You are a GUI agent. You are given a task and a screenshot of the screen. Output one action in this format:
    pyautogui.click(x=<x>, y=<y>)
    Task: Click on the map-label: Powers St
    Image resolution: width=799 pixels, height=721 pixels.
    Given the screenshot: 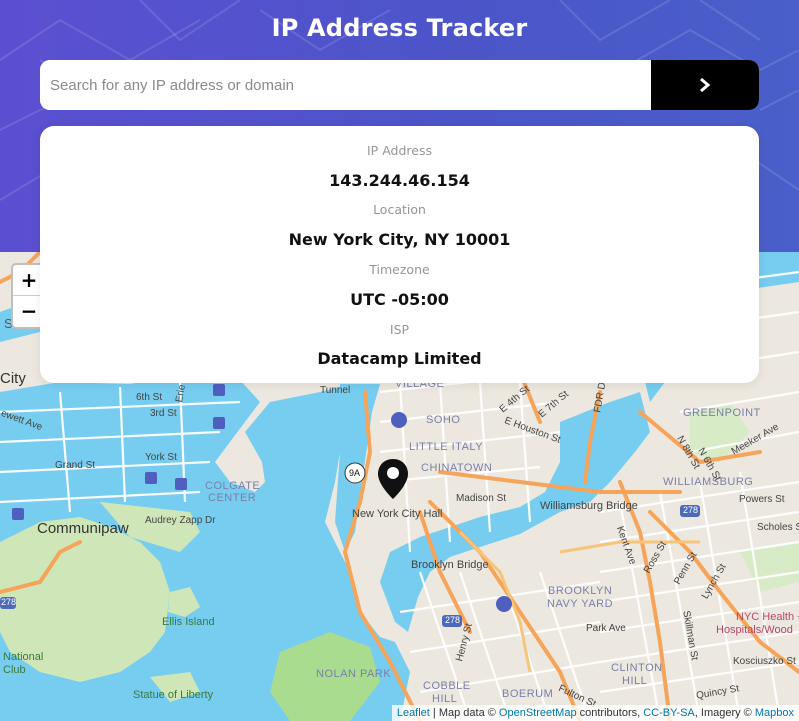 What is the action you would take?
    pyautogui.click(x=762, y=499)
    